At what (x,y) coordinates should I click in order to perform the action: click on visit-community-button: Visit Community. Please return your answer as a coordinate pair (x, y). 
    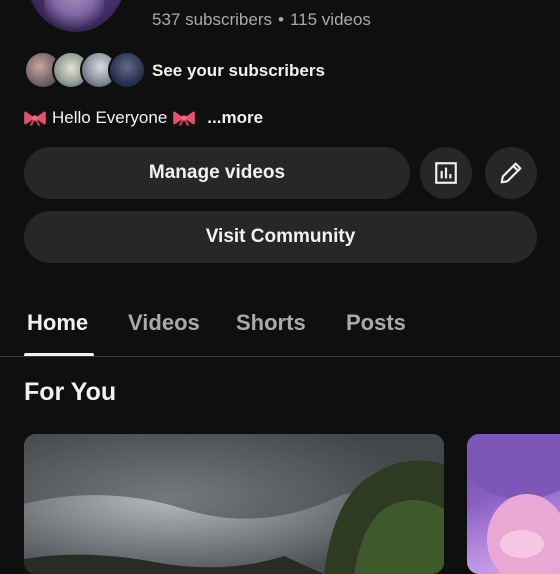
    Looking at the image, I should click on (280, 237).